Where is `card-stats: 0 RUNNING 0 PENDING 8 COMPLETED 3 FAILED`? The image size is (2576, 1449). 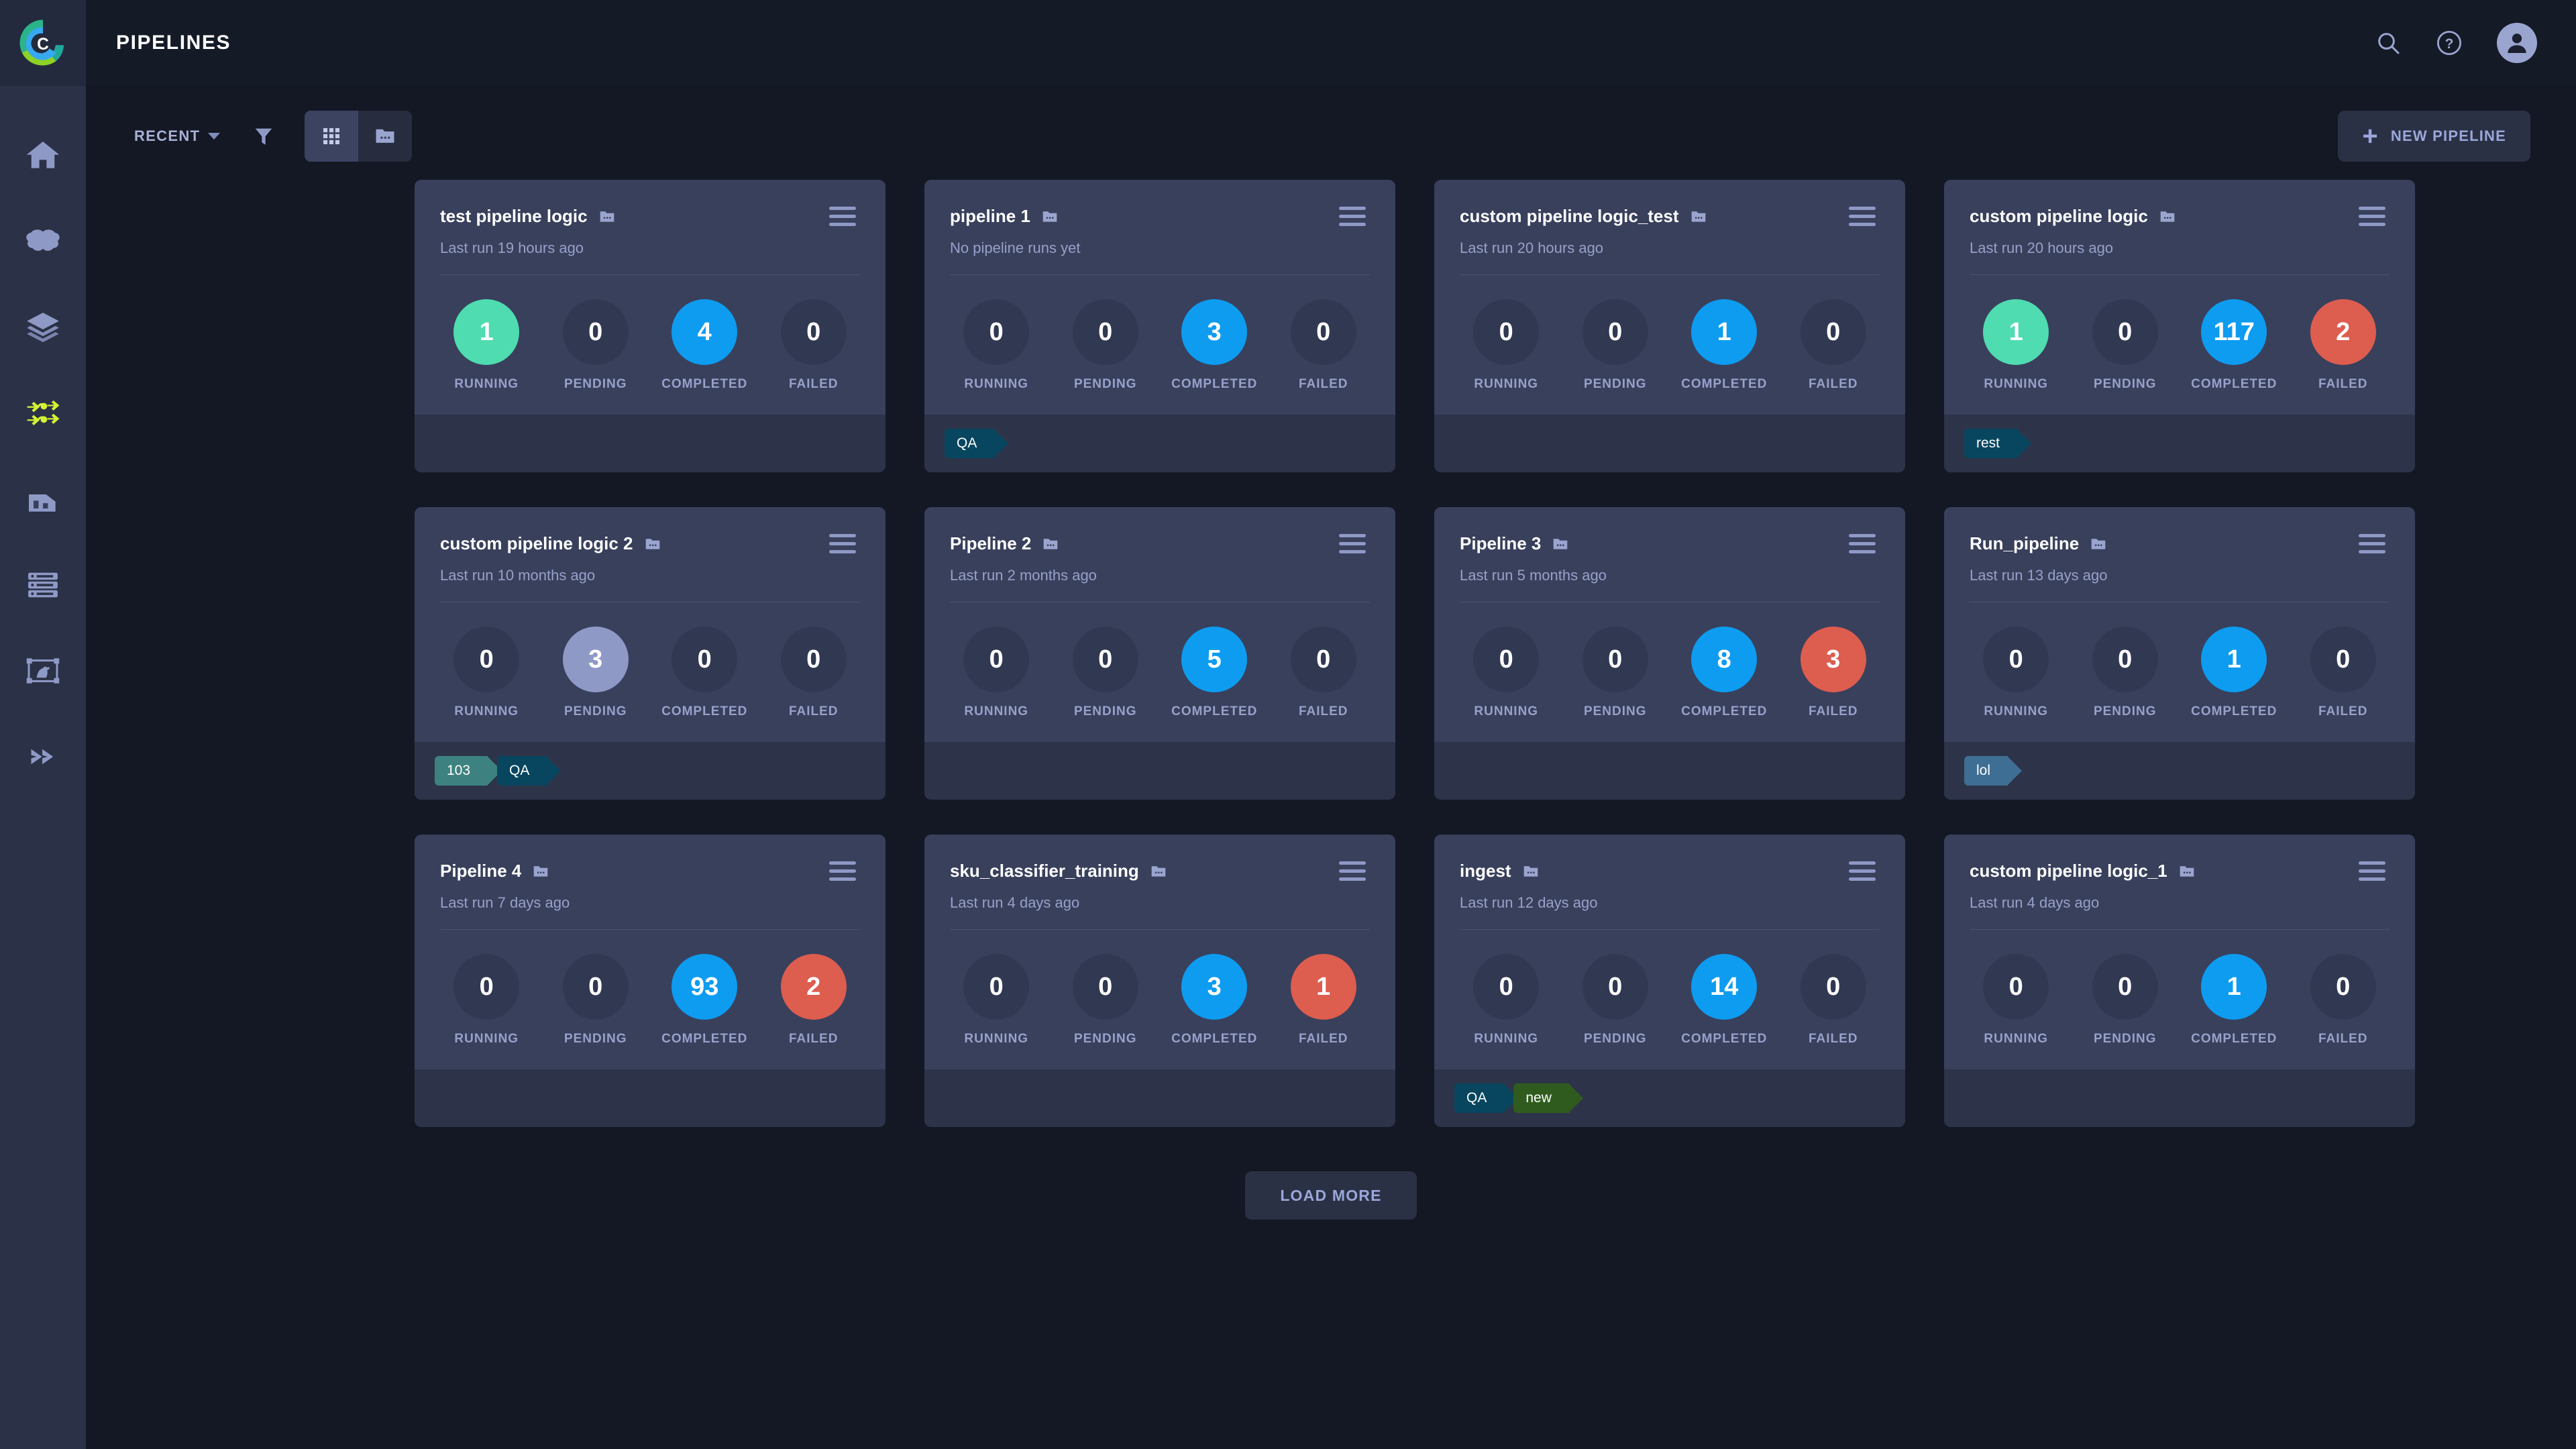 card-stats: 0 RUNNING 0 PENDING 8 COMPLETED 3 FAILED is located at coordinates (1669, 660).